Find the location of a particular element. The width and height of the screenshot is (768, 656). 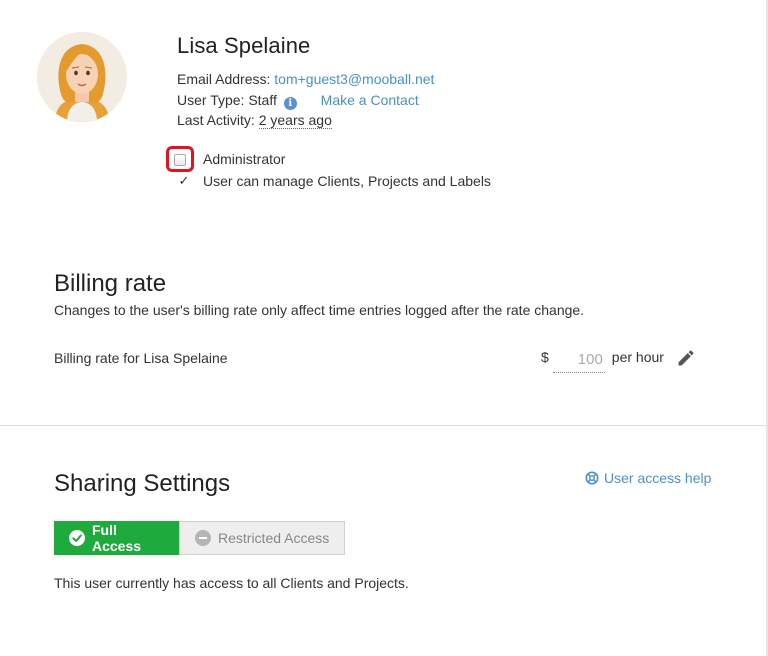

email-link: tom+guest3@mooball.net is located at coordinates (354, 79).